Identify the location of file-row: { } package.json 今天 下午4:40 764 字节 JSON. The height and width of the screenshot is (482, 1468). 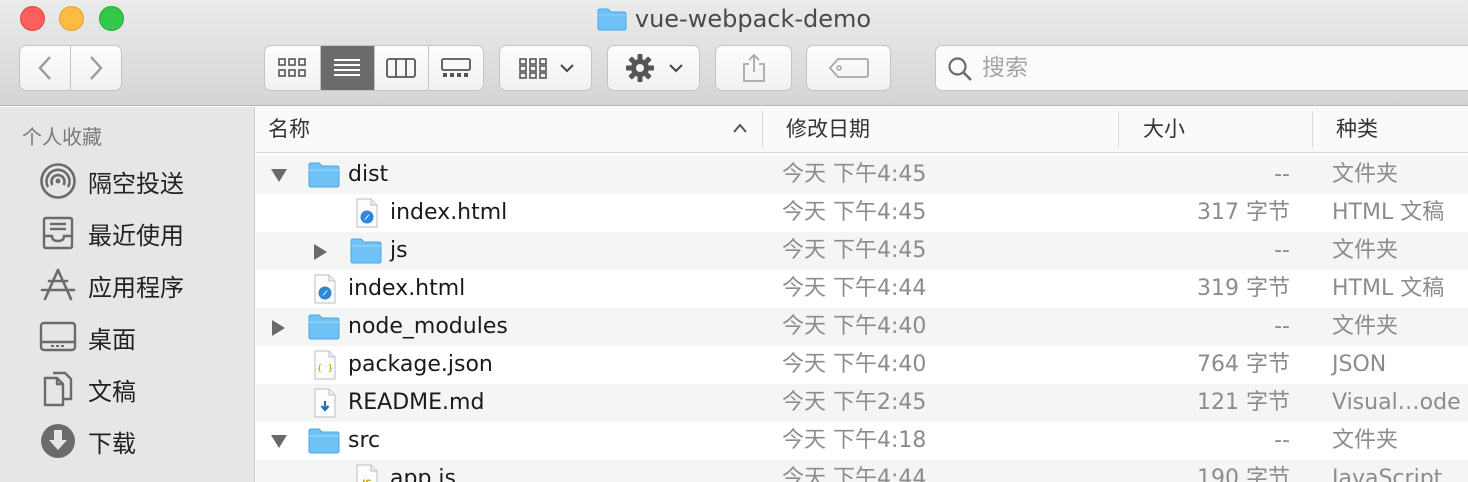
(862, 365).